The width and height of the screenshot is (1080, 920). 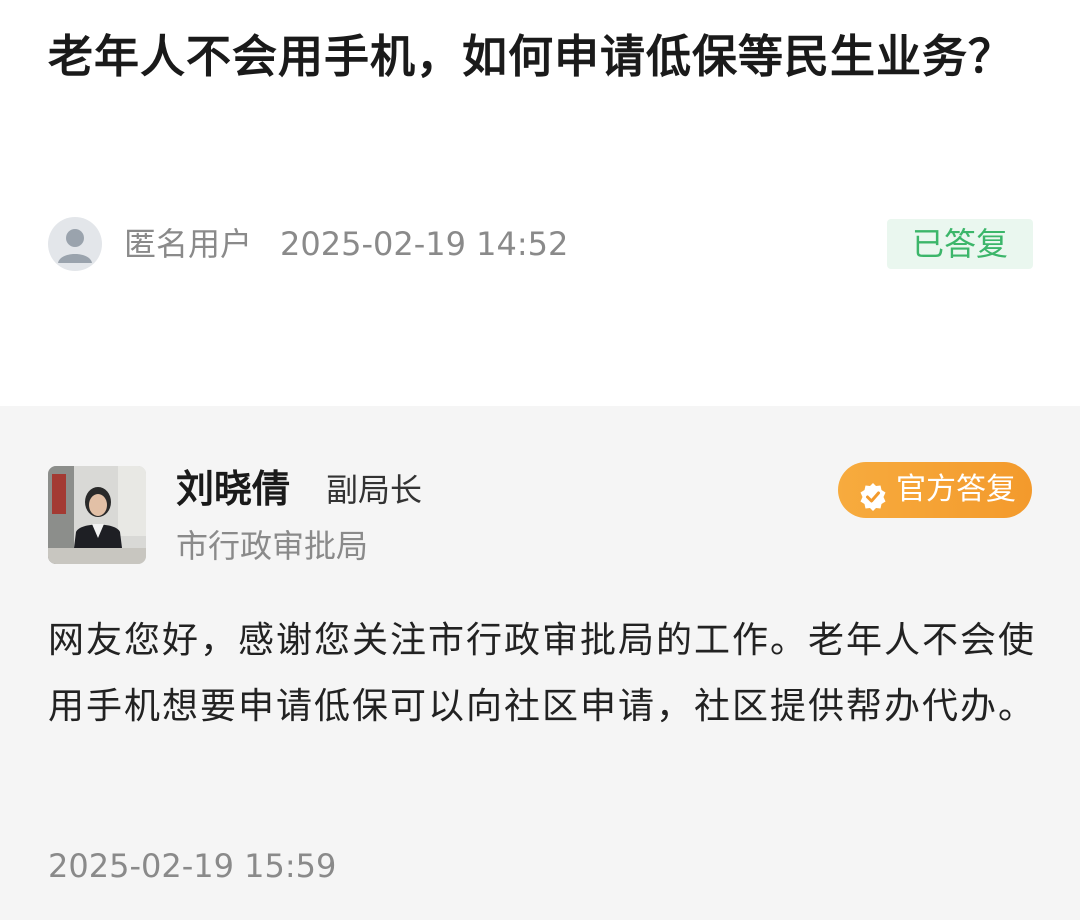 I want to click on official-avatar, so click(x=97, y=515).